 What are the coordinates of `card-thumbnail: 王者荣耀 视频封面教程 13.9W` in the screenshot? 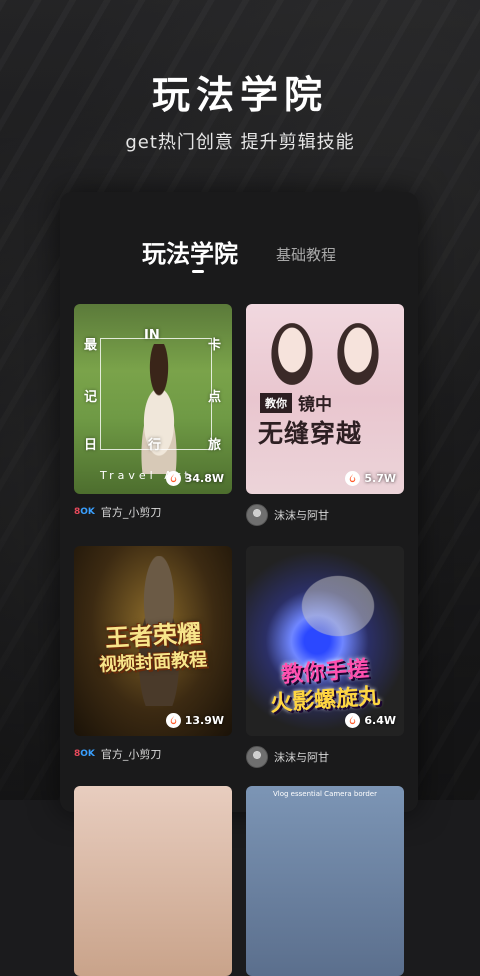 It's located at (153, 641).